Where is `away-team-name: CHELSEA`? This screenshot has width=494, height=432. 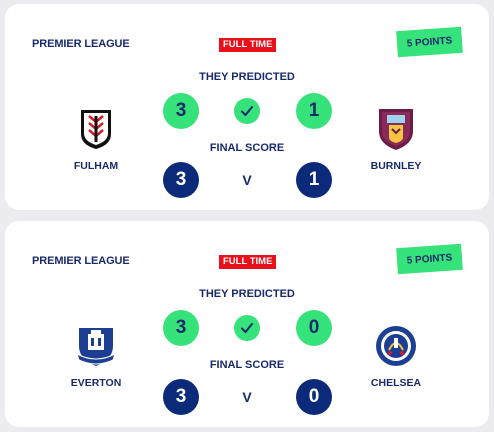
away-team-name: CHELSEA is located at coordinates (396, 383).